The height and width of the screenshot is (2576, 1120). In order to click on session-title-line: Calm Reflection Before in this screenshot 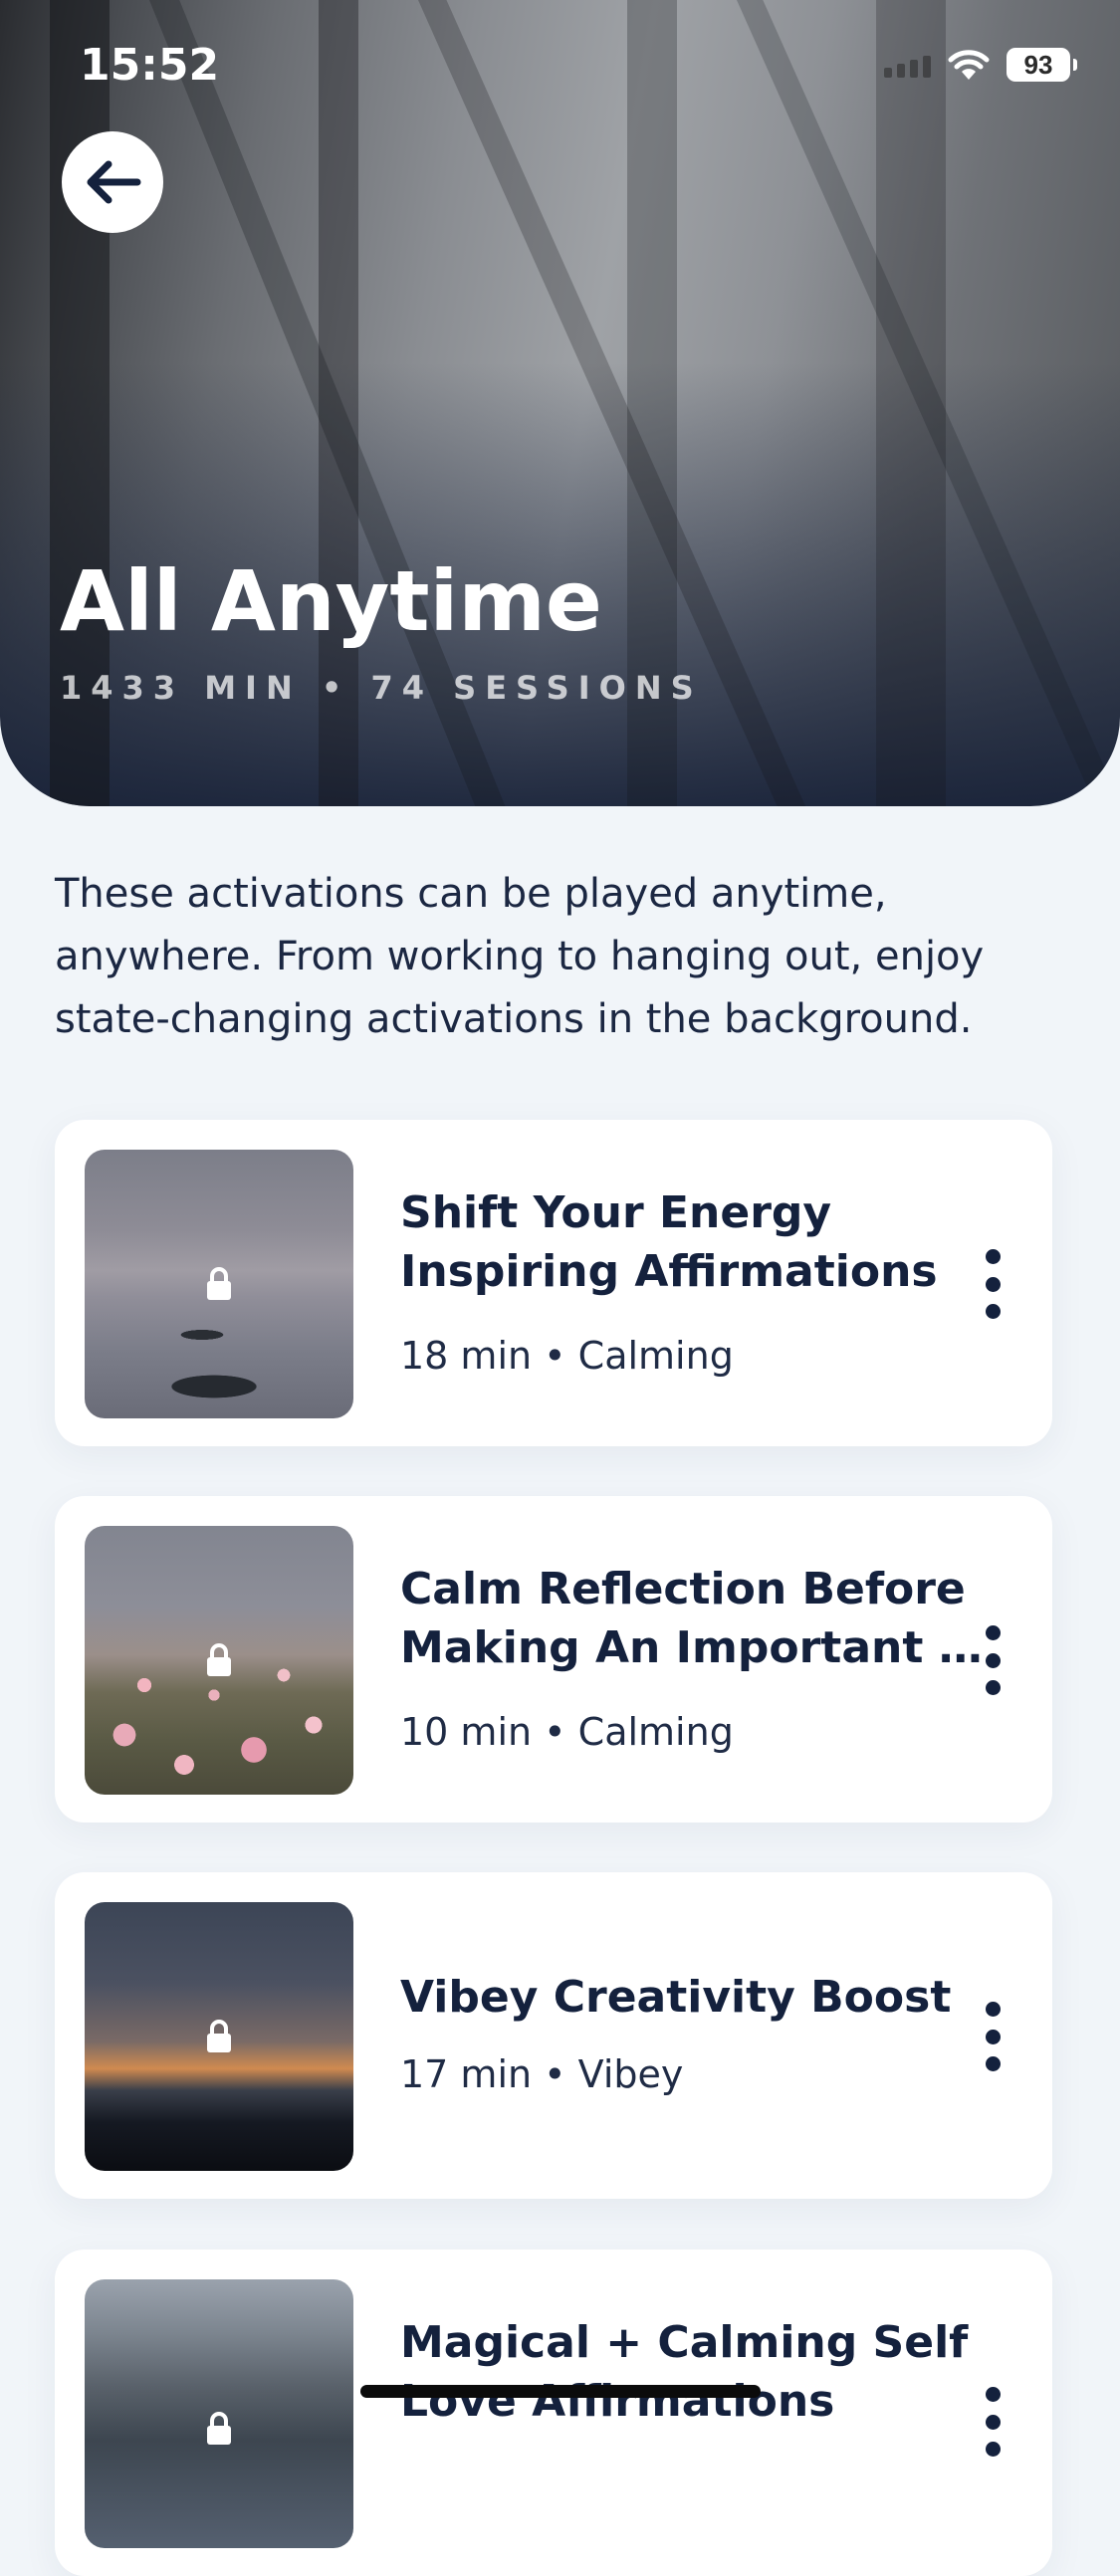, I will do `click(683, 1589)`.